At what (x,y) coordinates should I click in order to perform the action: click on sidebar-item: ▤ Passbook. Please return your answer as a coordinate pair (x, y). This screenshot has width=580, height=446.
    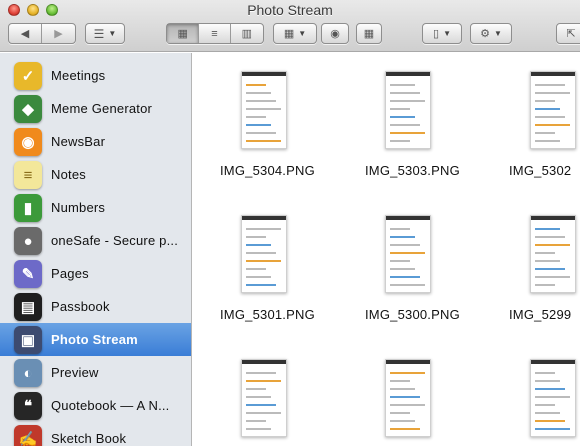
    Looking at the image, I should click on (95, 306).